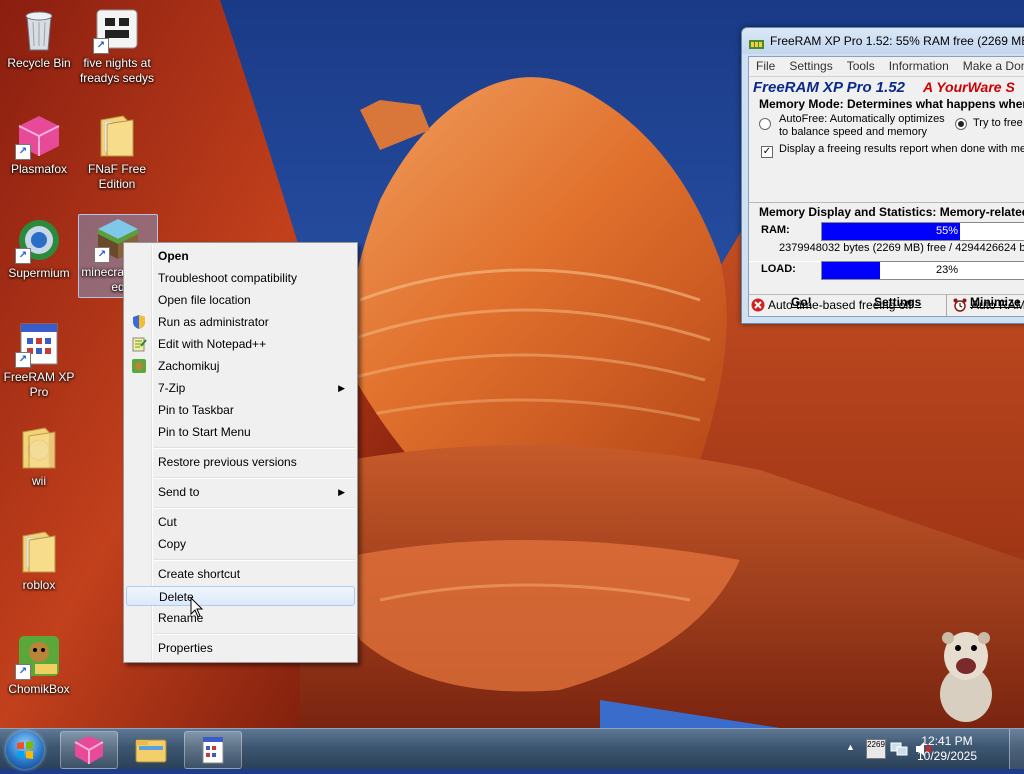 This screenshot has width=1024, height=774. Describe the element at coordinates (39, 136) in the screenshot. I see `plasmafox-icon: ↗` at that location.